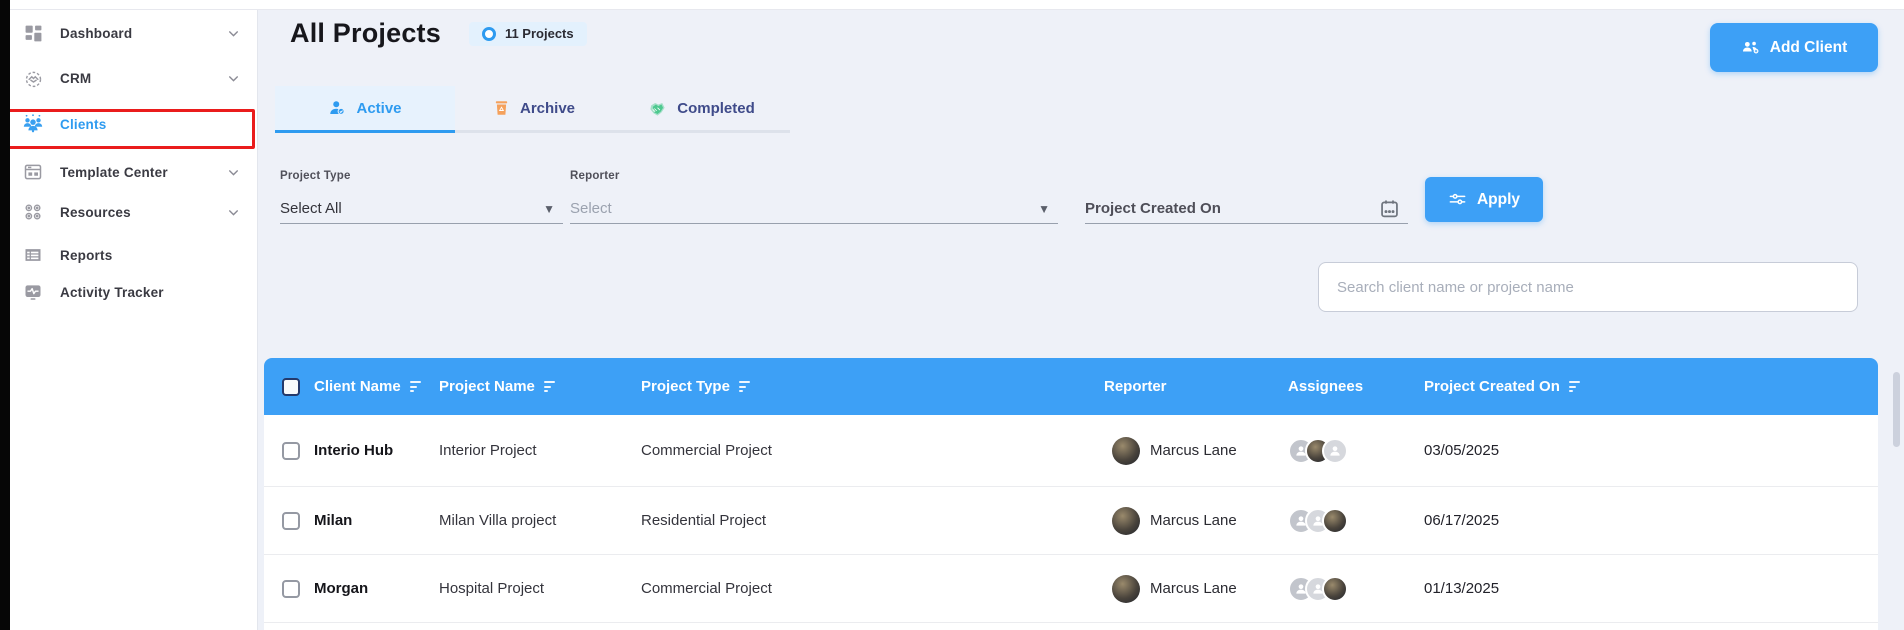  I want to click on dropdown-arrow-icon: ▼, so click(549, 208).